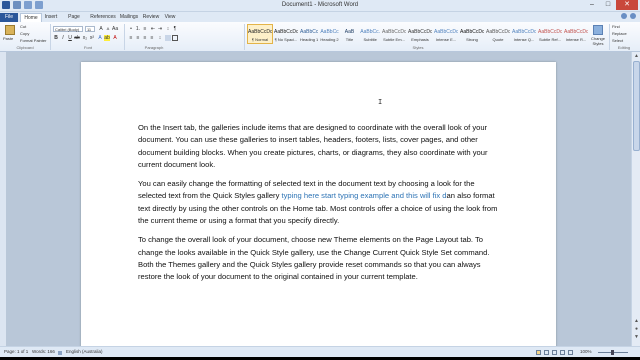  What do you see at coordinates (16, 351) in the screenshot?
I see `page-count: Page: 1 of 1` at bounding box center [16, 351].